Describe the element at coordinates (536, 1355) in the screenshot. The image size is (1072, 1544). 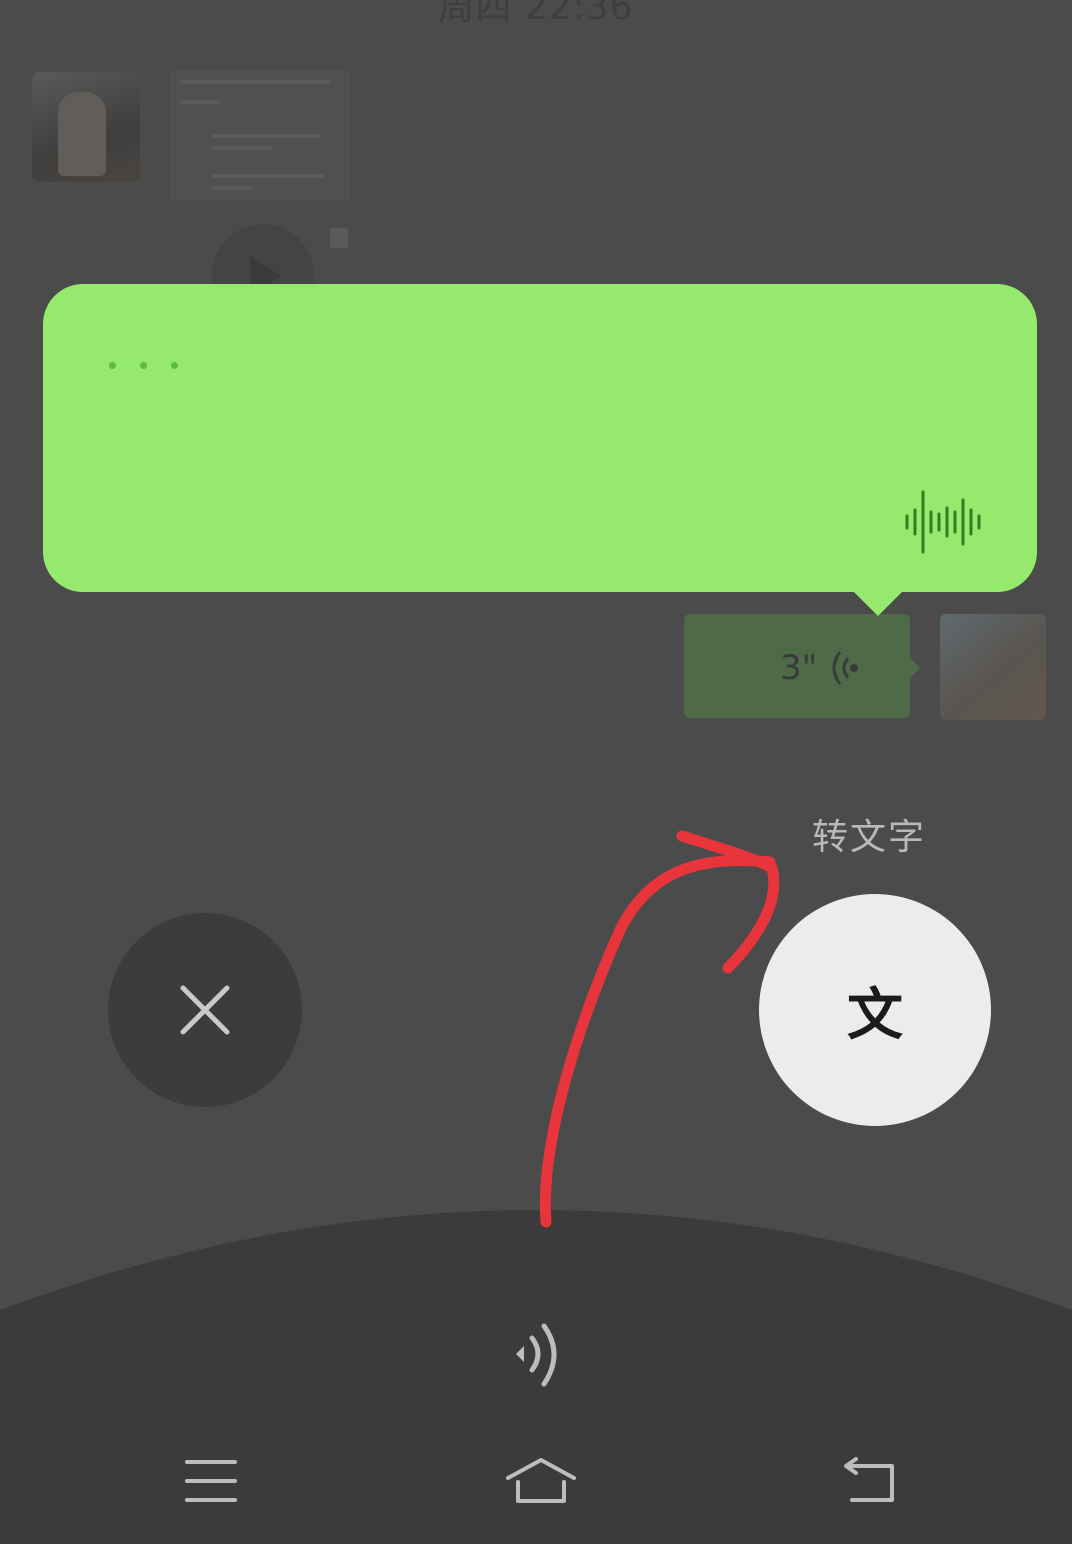
I see `speaker-icon` at that location.